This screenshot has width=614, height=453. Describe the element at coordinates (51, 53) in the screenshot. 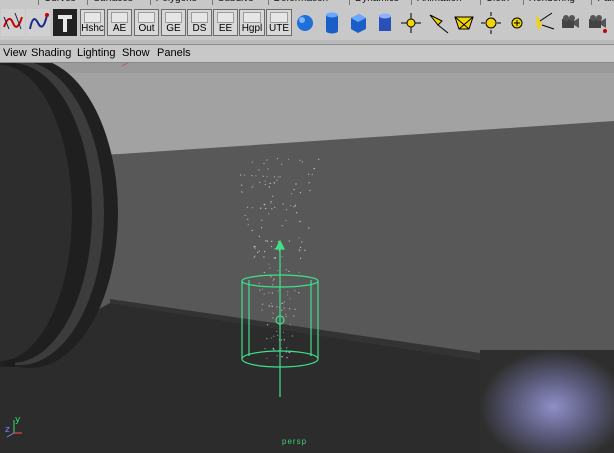

I see `menu-shading: Shading` at that location.